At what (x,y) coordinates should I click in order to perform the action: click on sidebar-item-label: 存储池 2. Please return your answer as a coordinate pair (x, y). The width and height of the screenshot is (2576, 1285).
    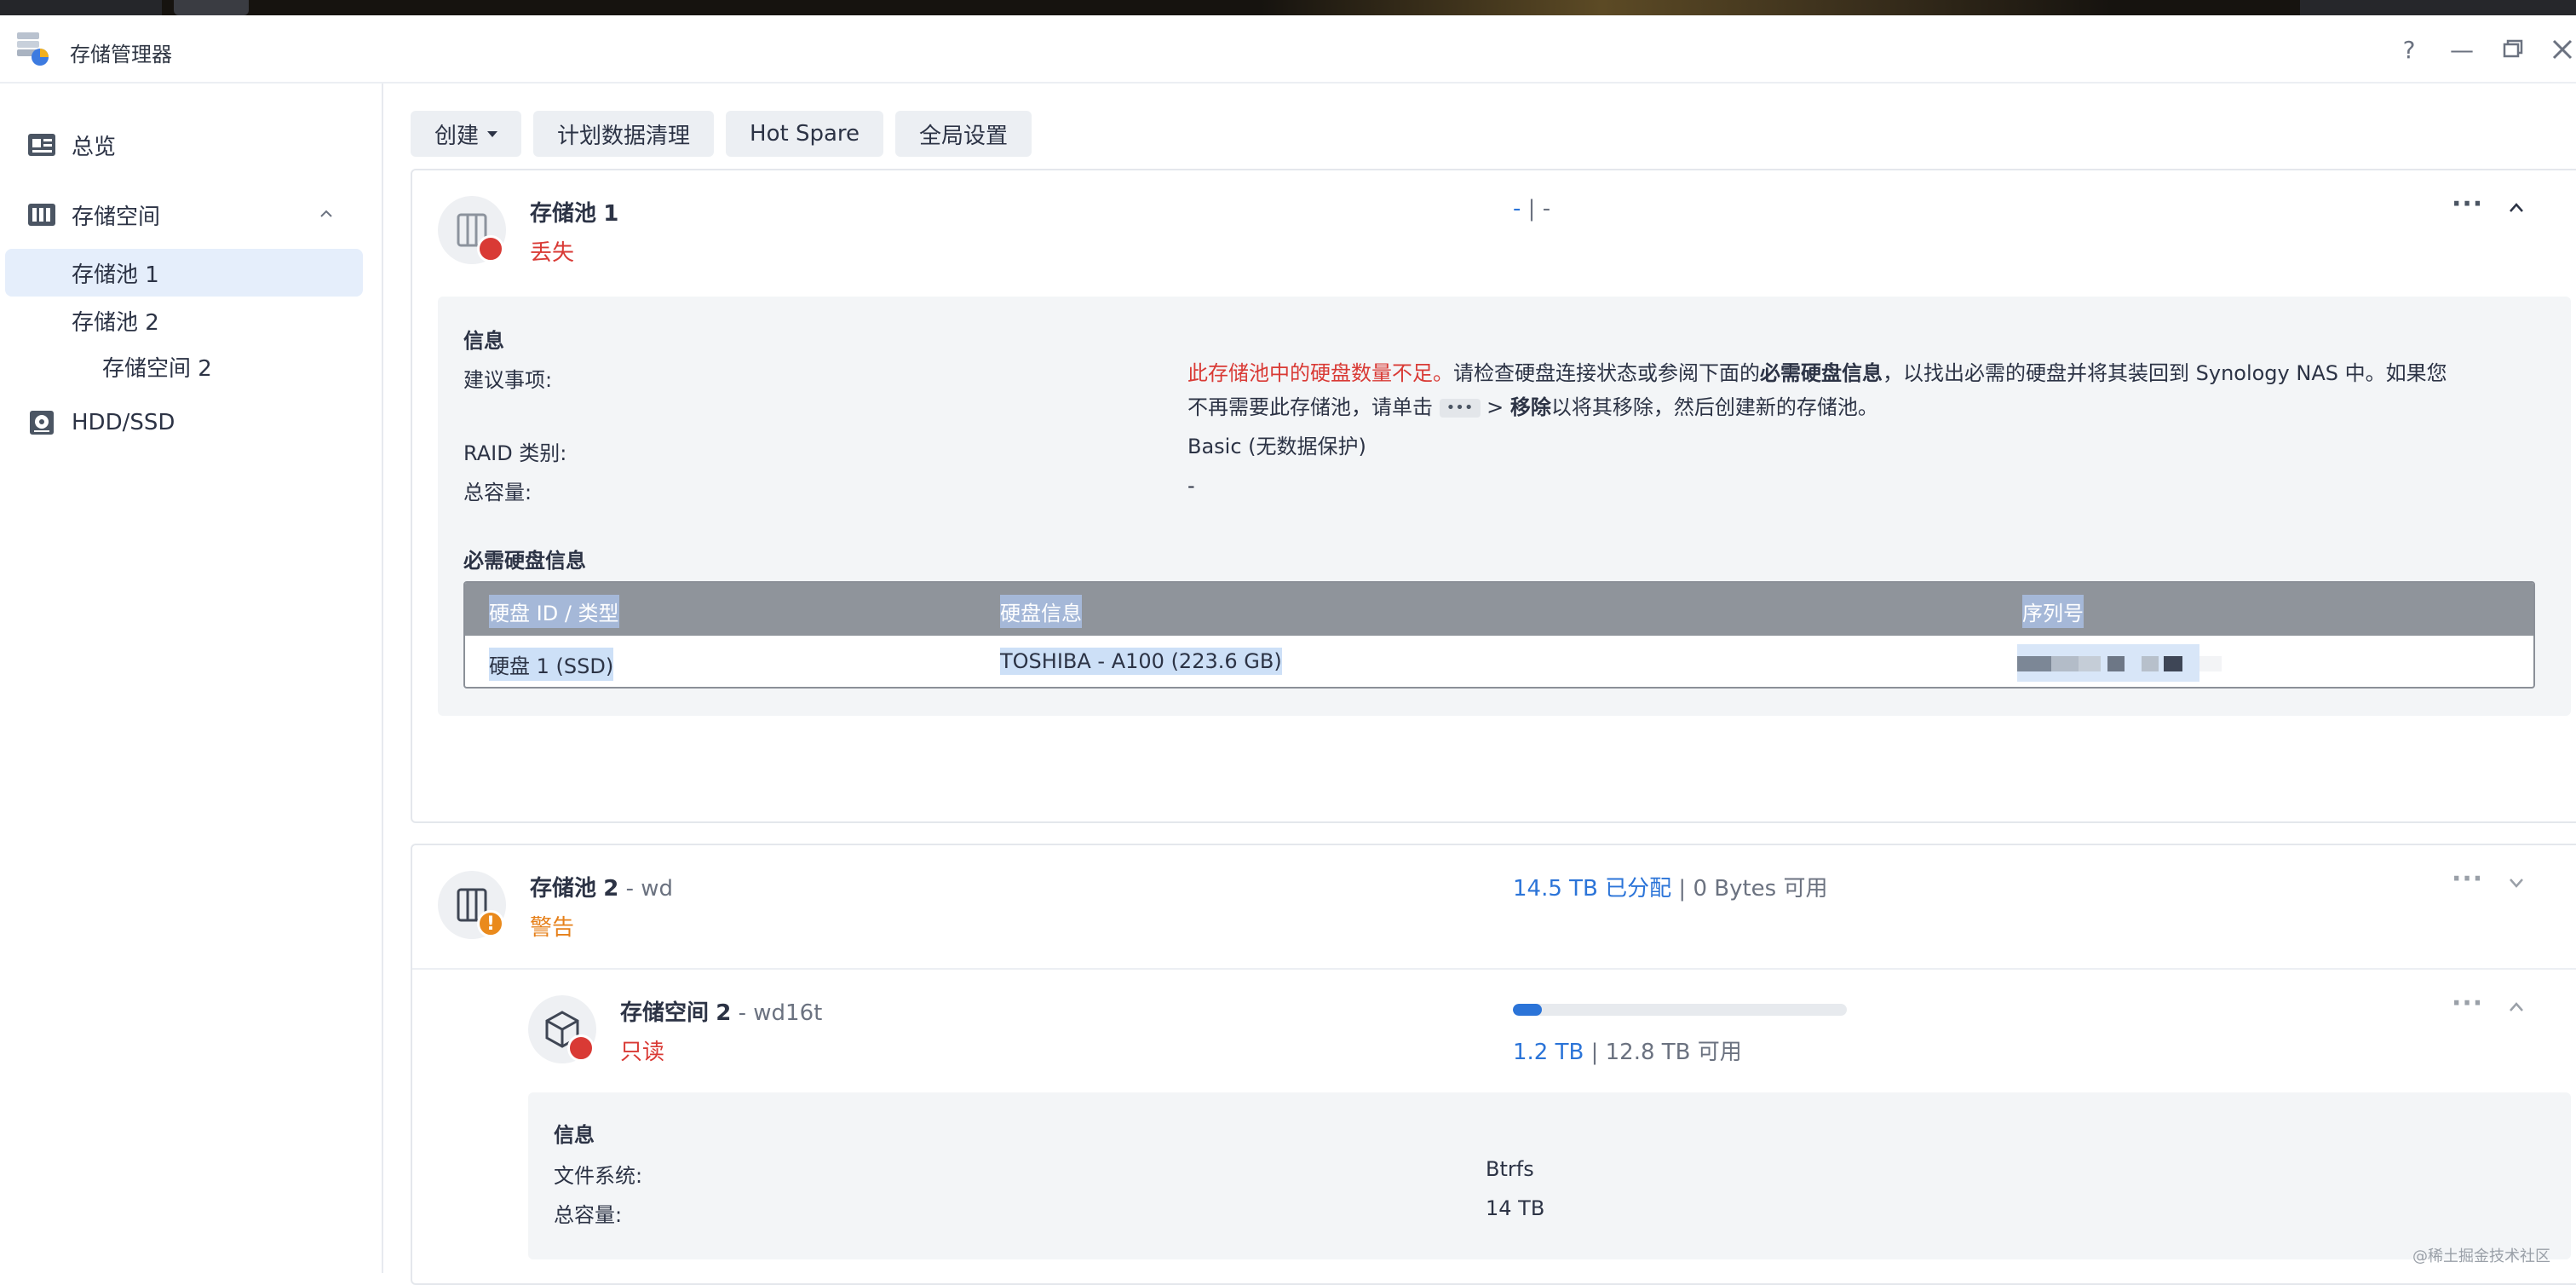
    Looking at the image, I should click on (116, 323).